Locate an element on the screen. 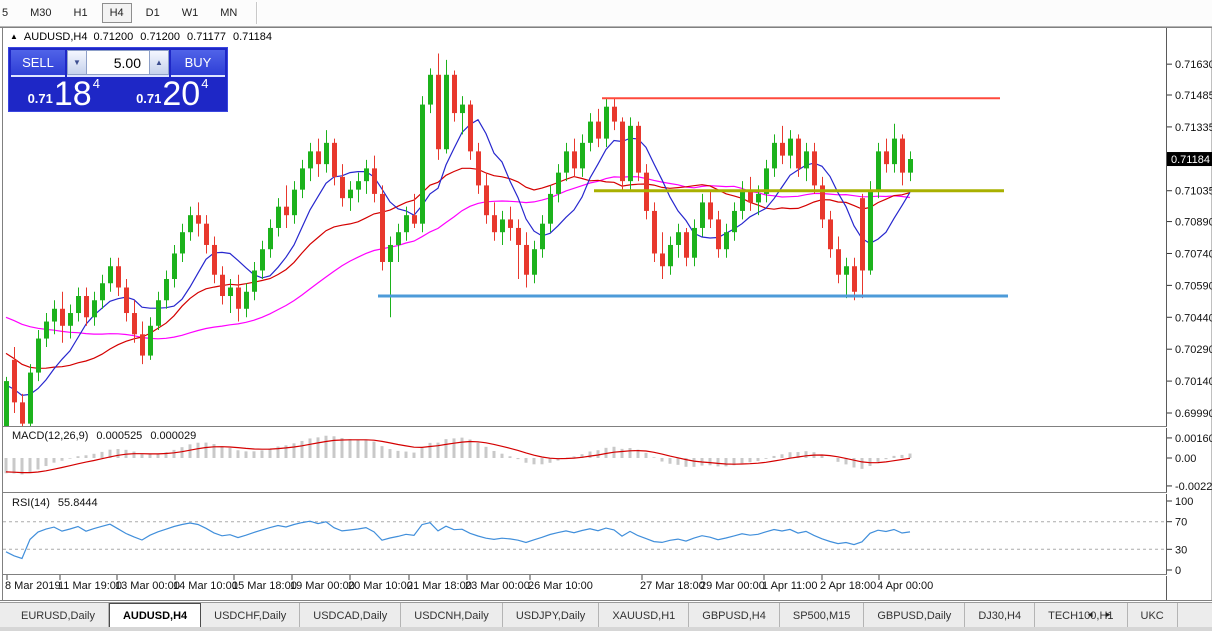 The width and height of the screenshot is (1212, 631). time-axis-label: 27 Mar 18:00 is located at coordinates (672, 586).